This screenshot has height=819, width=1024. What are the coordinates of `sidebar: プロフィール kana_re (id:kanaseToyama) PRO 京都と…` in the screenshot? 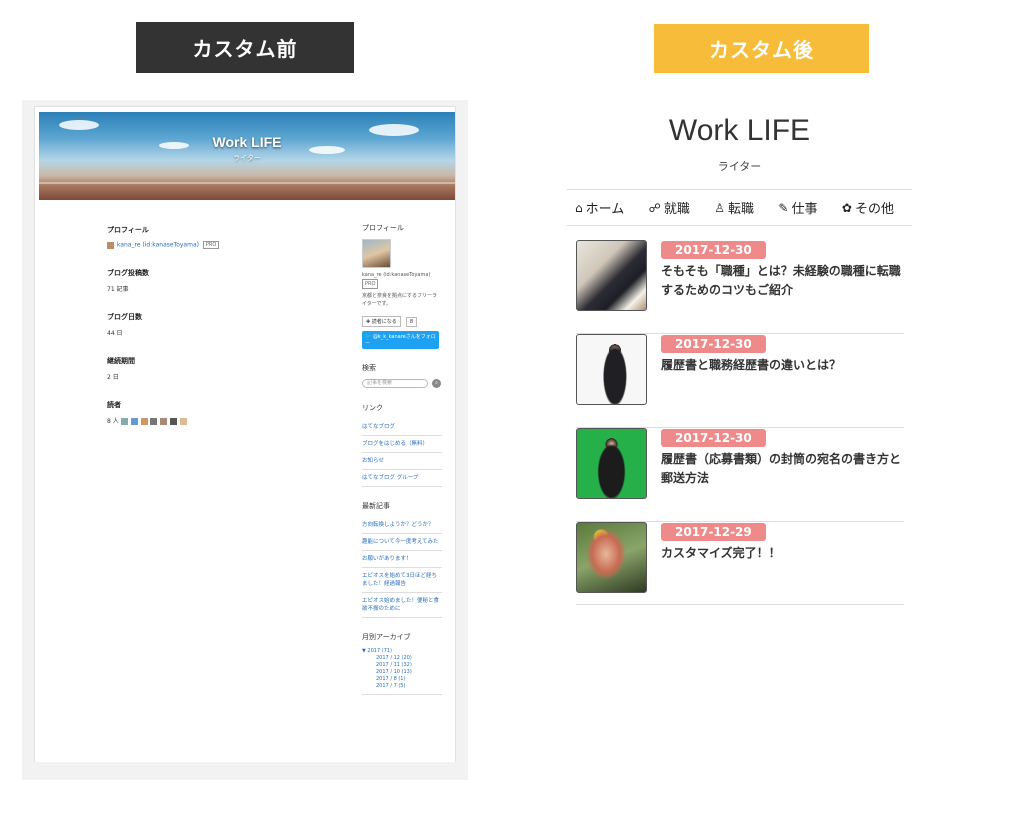 It's located at (402, 466).